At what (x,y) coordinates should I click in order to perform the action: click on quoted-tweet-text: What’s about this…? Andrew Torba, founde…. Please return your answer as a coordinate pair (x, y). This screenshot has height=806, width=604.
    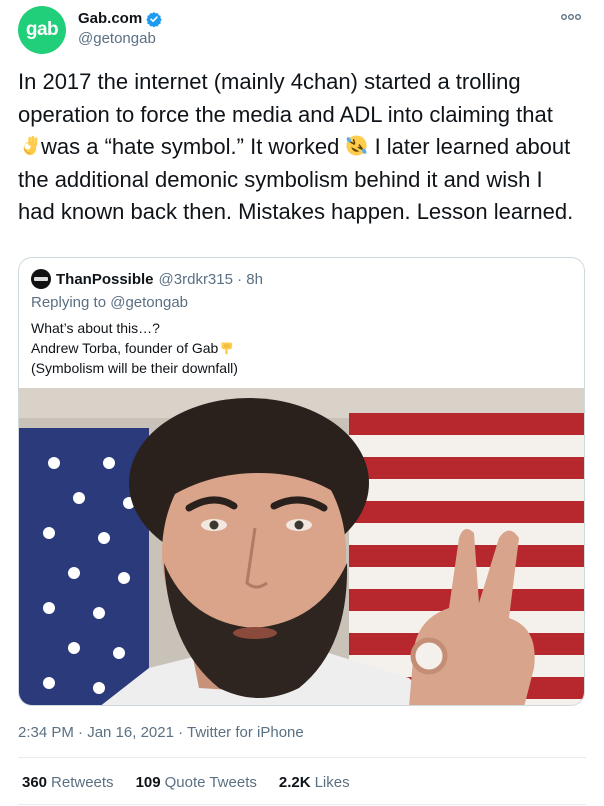
    Looking at the image, I should click on (134, 348).